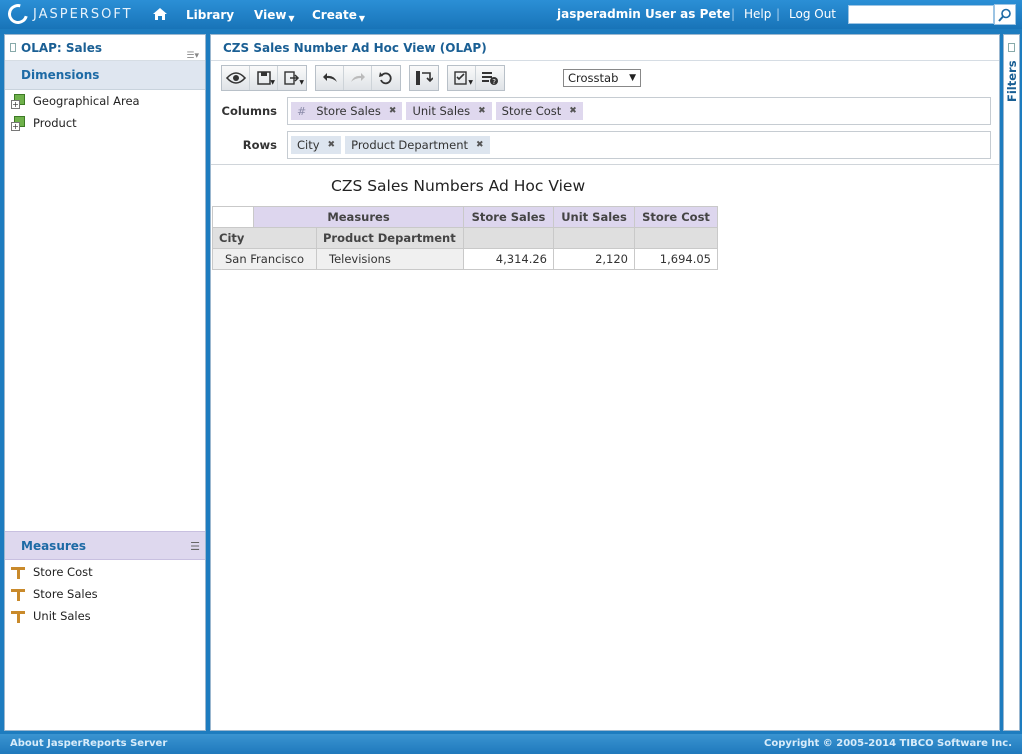 The width and height of the screenshot is (1022, 754). I want to click on preview-button, so click(236, 78).